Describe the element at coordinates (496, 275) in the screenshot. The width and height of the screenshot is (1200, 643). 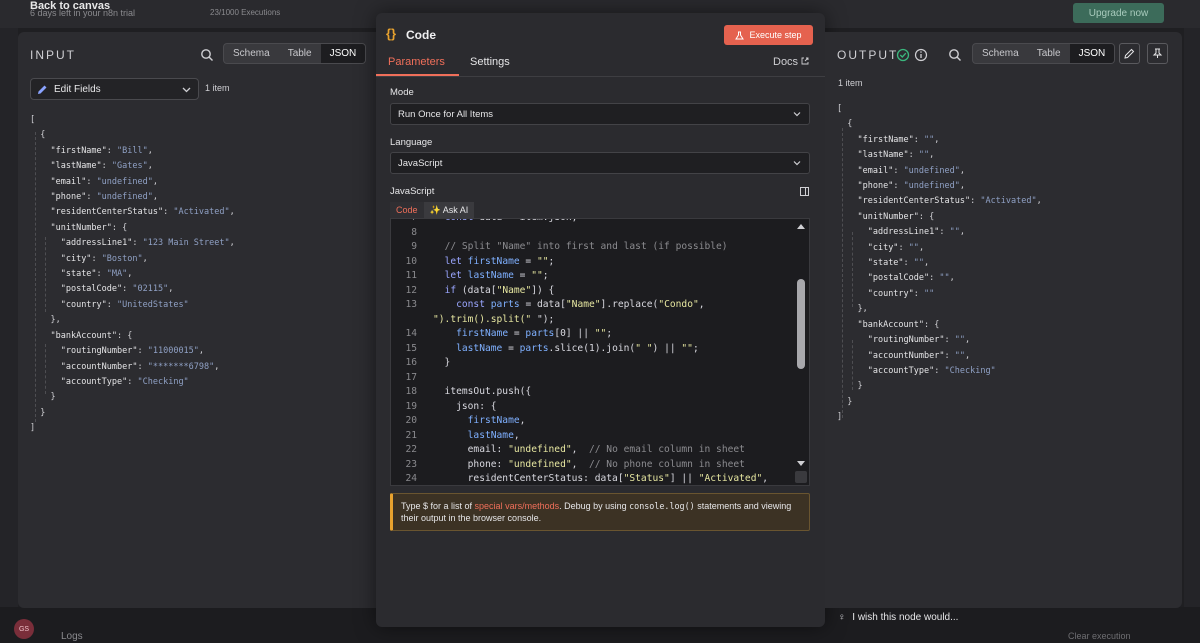
I see `code-text: let lastName = "";` at that location.